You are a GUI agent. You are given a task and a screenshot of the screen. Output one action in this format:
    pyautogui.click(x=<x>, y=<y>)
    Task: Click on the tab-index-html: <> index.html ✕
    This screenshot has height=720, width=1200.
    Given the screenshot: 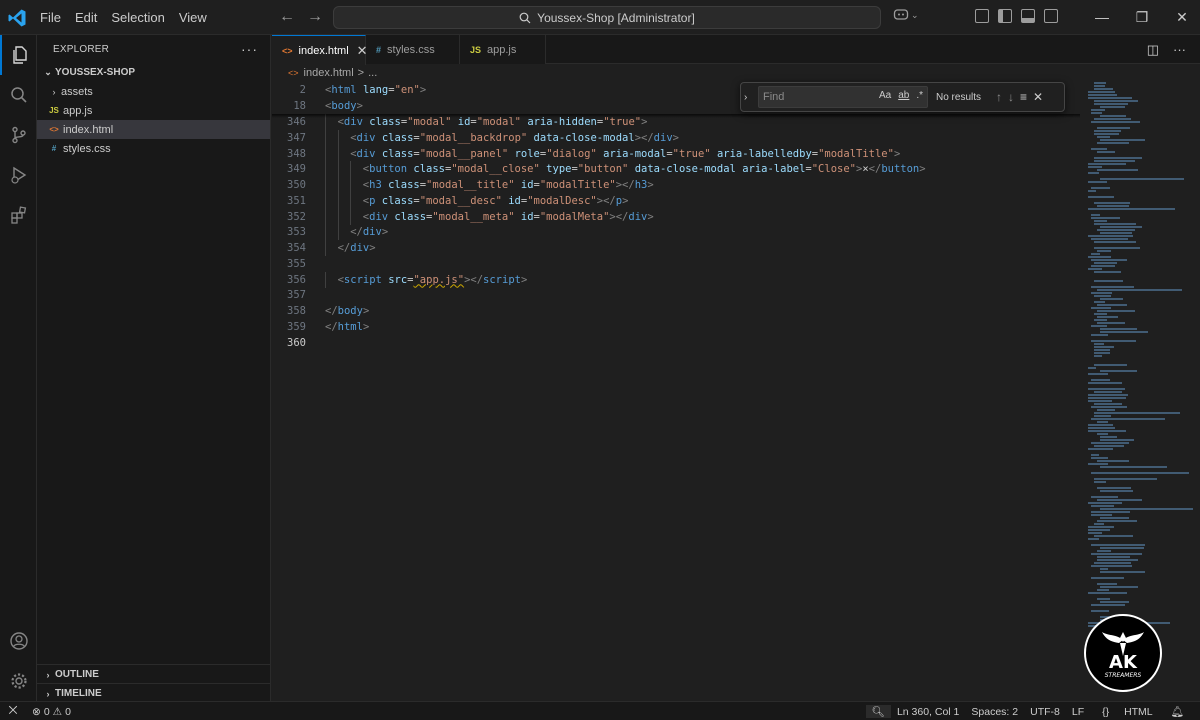 What is the action you would take?
    pyautogui.click(x=320, y=50)
    